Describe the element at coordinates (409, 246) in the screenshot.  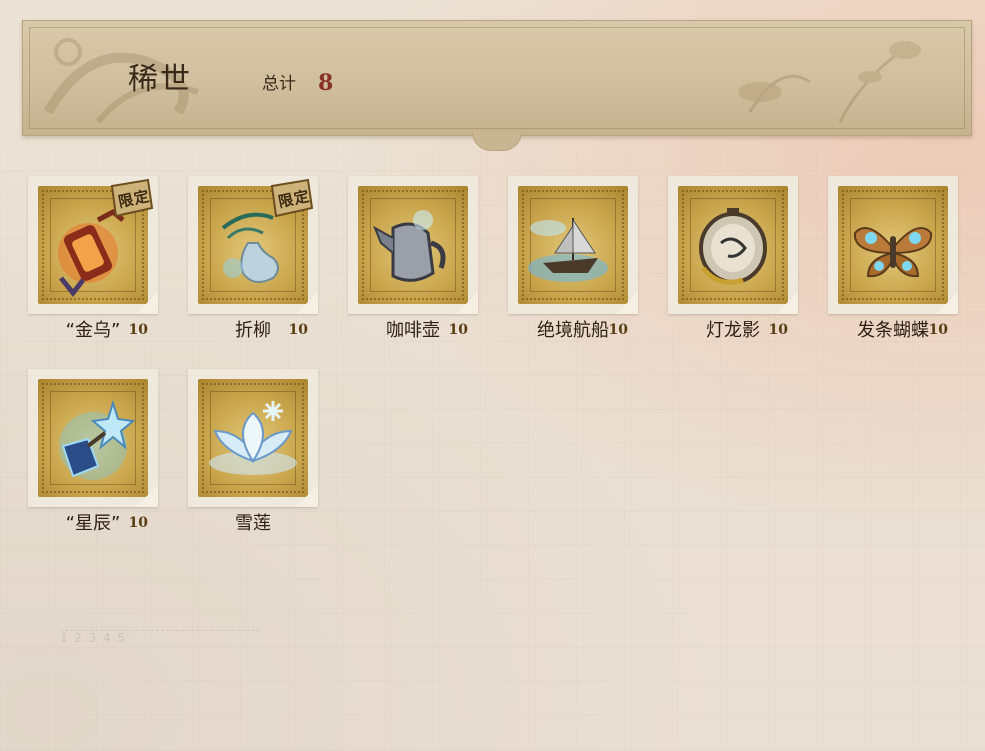
I see `coffee-pot-icon` at that location.